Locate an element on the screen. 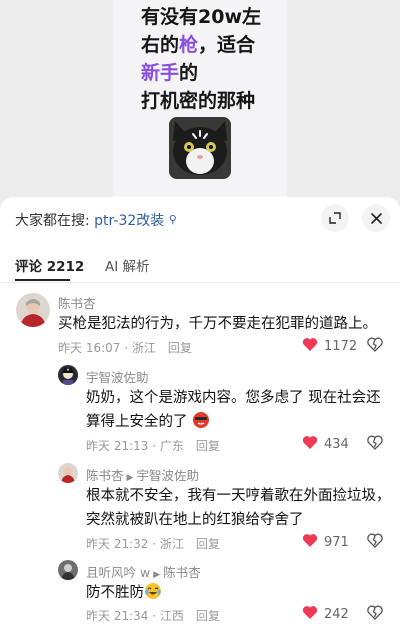 The image size is (400, 628). like-count: 242 is located at coordinates (336, 614).